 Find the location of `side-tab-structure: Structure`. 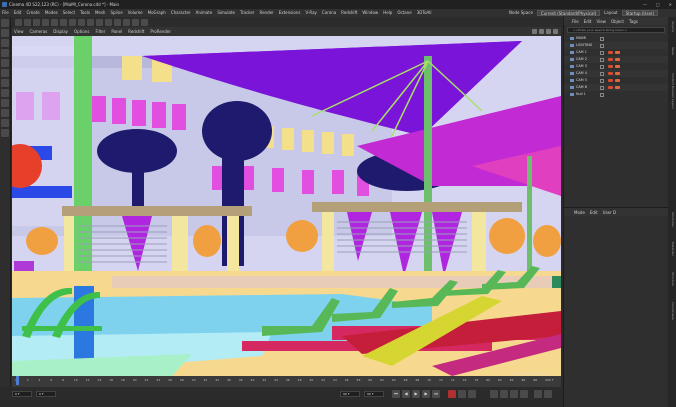

side-tab-structure: Structure is located at coordinates (672, 279).